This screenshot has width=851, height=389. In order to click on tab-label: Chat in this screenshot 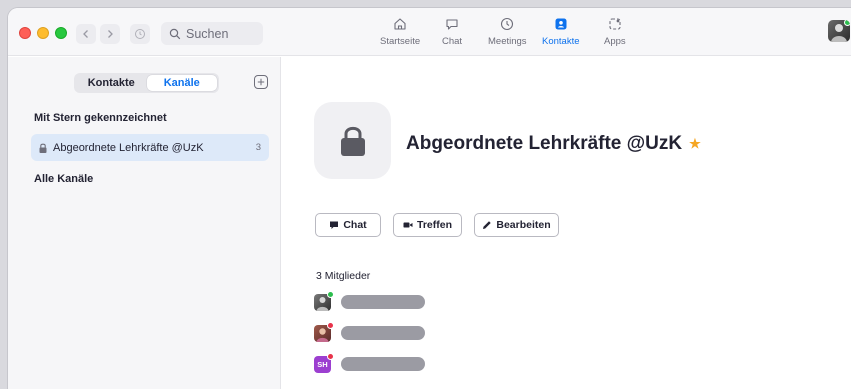, I will do `click(452, 41)`.